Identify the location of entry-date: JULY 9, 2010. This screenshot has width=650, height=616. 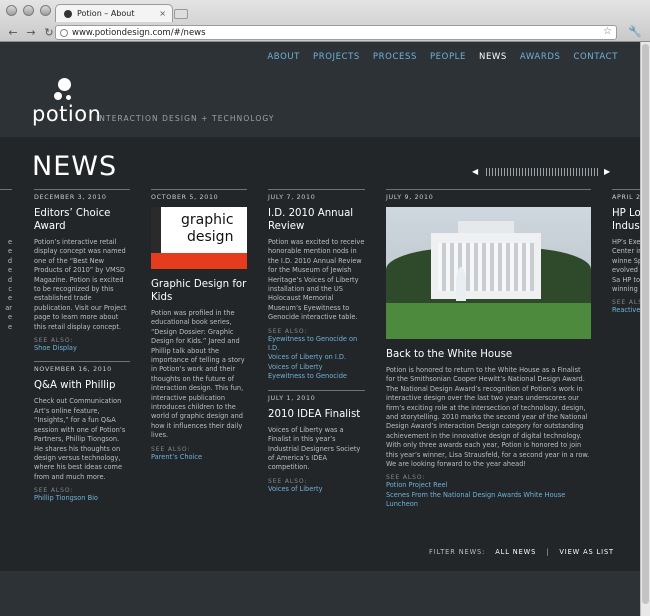
(410, 197).